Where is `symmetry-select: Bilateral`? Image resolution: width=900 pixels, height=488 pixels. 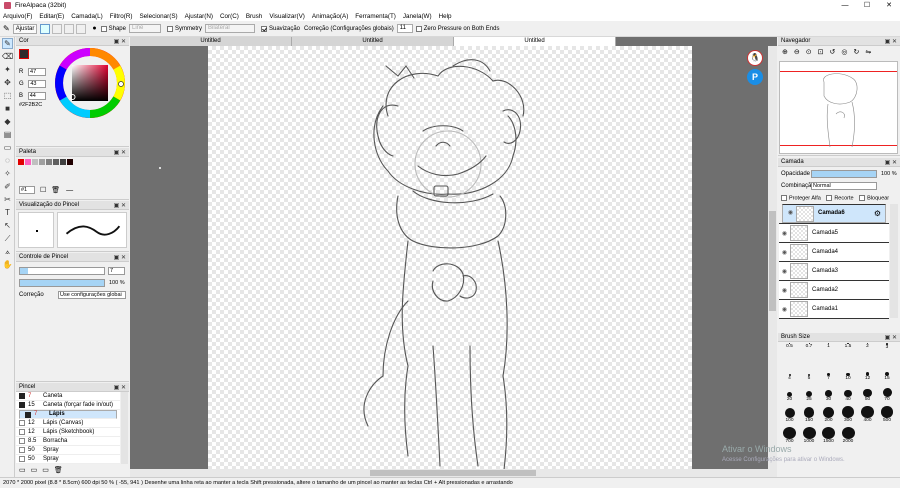 symmetry-select: Bilateral is located at coordinates (229, 28).